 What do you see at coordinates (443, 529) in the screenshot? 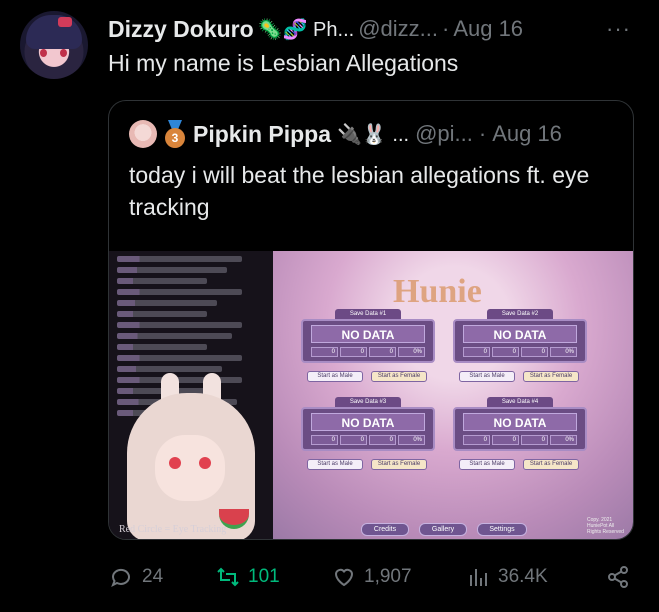
I see `gallery-button: Gallery` at bounding box center [443, 529].